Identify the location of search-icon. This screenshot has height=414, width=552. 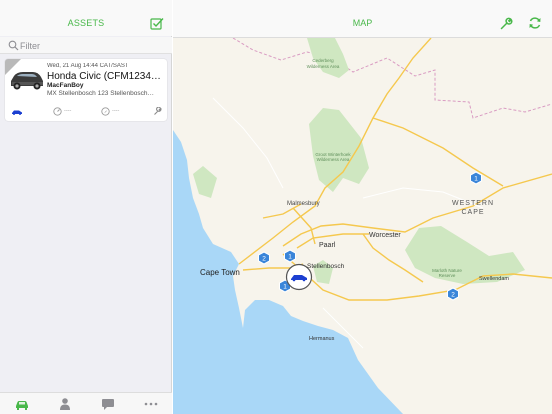
(13, 45).